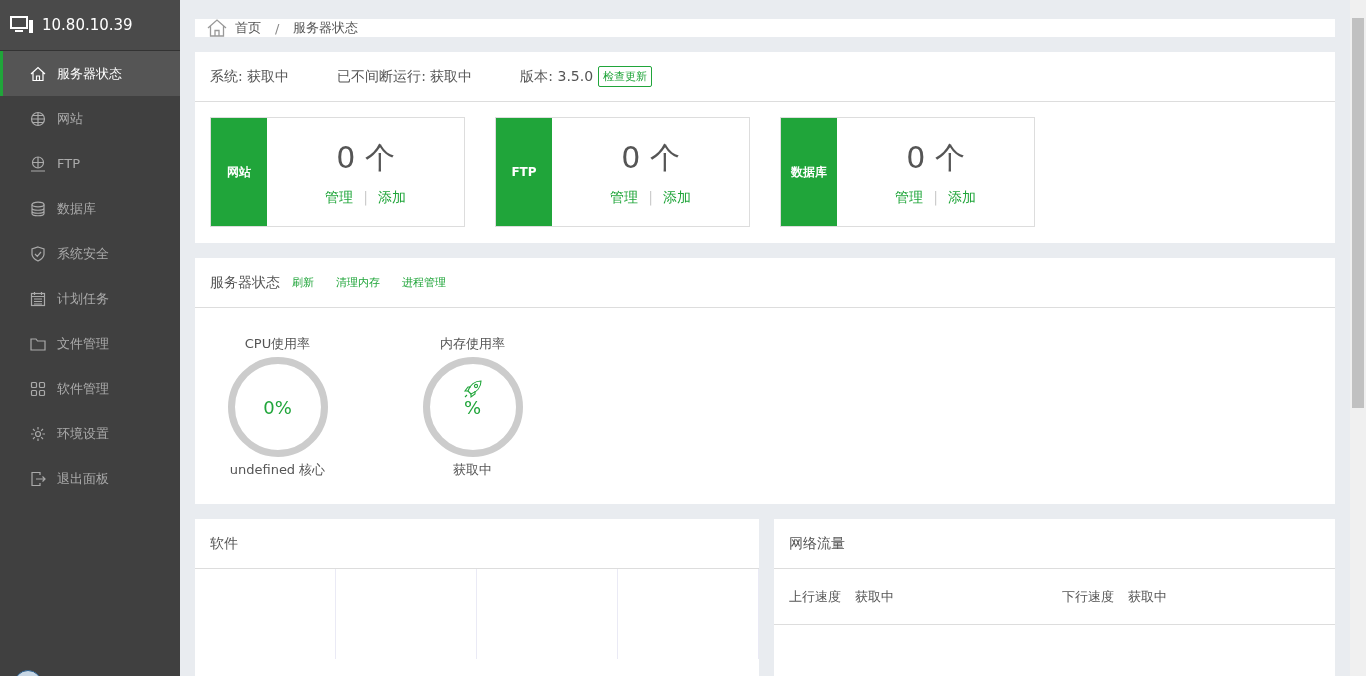 The width and height of the screenshot is (1366, 676). Describe the element at coordinates (472, 407) in the screenshot. I see `gauge-value: %` at that location.